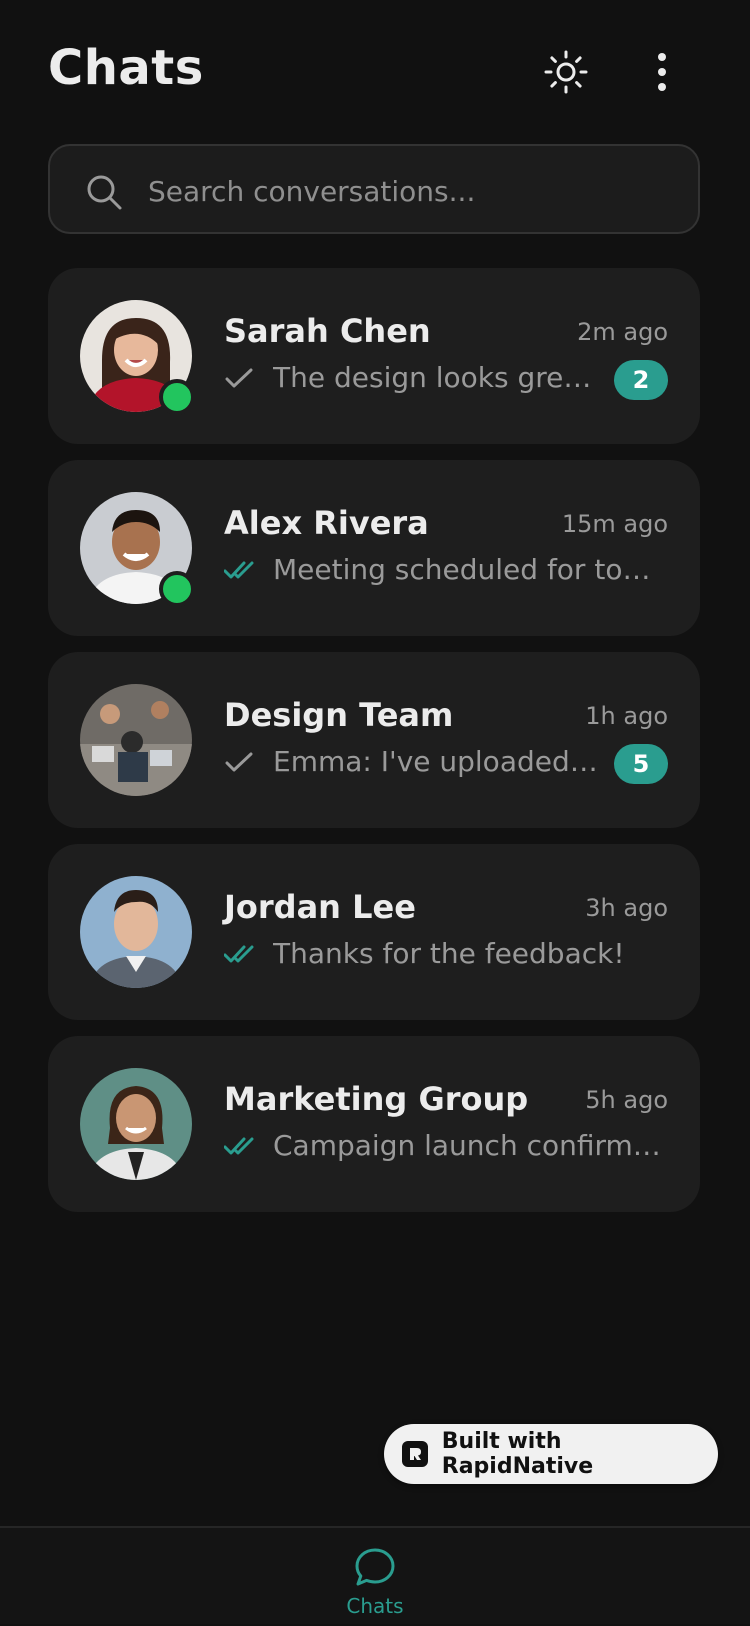  I want to click on search-input, so click(408, 191).